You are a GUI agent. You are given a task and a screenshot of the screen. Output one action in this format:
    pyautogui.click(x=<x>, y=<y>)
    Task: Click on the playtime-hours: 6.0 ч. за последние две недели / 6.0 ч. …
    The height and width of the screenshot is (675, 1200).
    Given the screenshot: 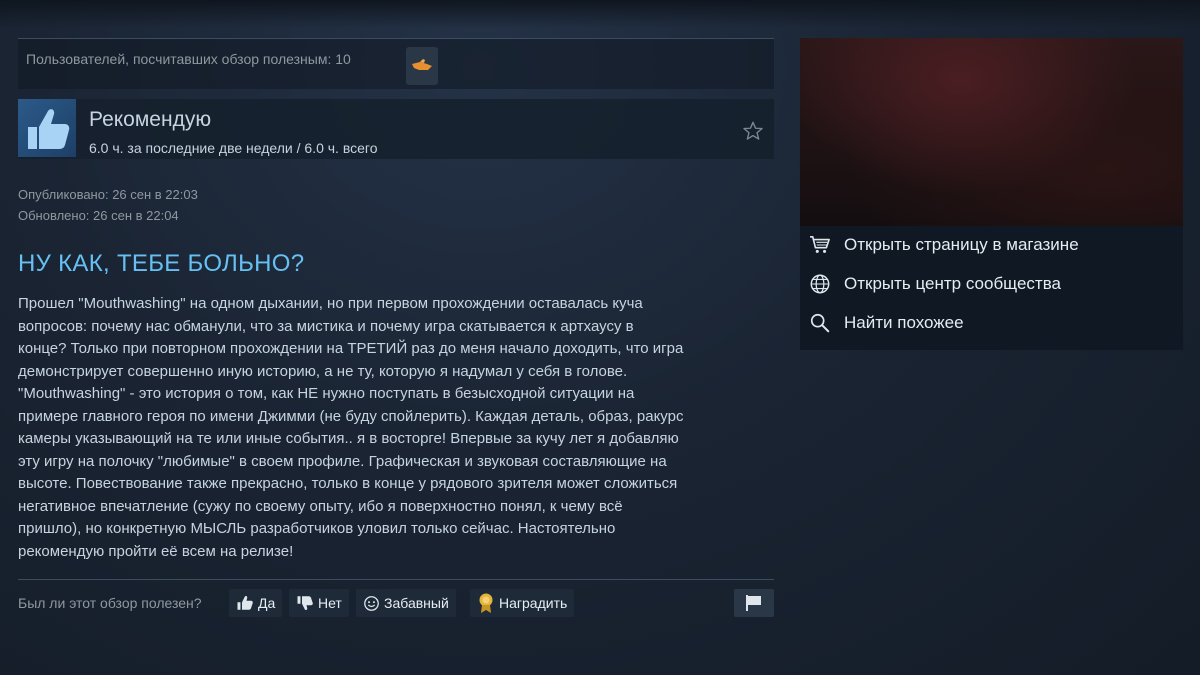 What is the action you would take?
    pyautogui.click(x=233, y=148)
    